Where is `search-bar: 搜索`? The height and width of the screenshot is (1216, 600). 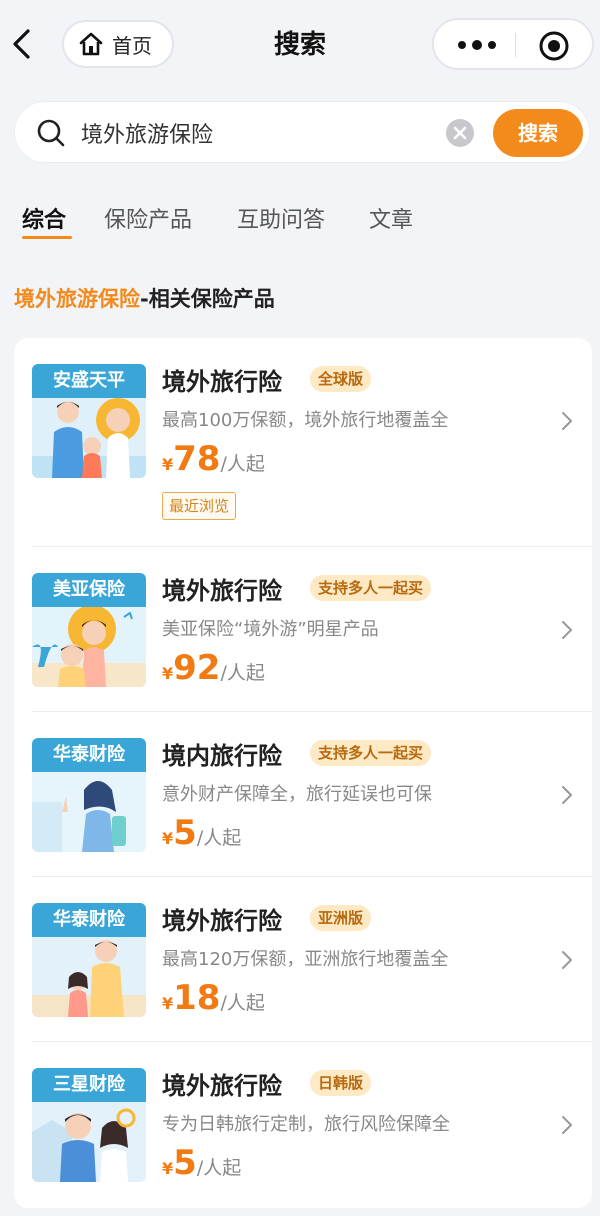 search-bar: 搜索 is located at coordinates (302, 132).